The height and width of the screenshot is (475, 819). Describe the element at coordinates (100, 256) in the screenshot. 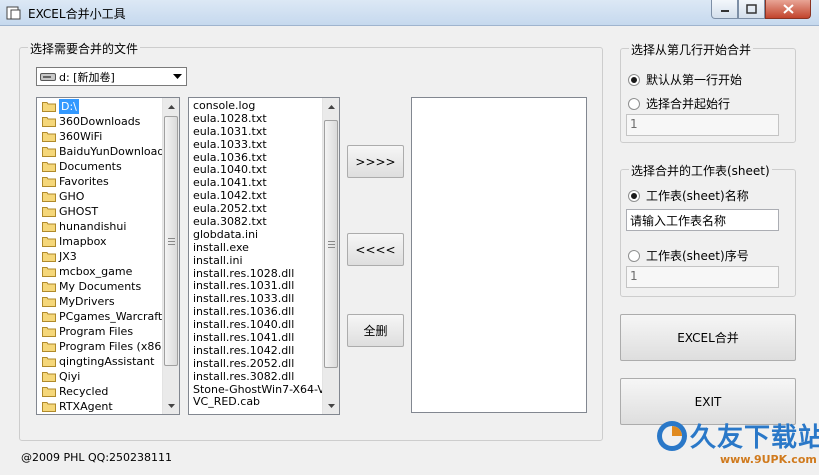

I see `directory-item: JX3` at that location.